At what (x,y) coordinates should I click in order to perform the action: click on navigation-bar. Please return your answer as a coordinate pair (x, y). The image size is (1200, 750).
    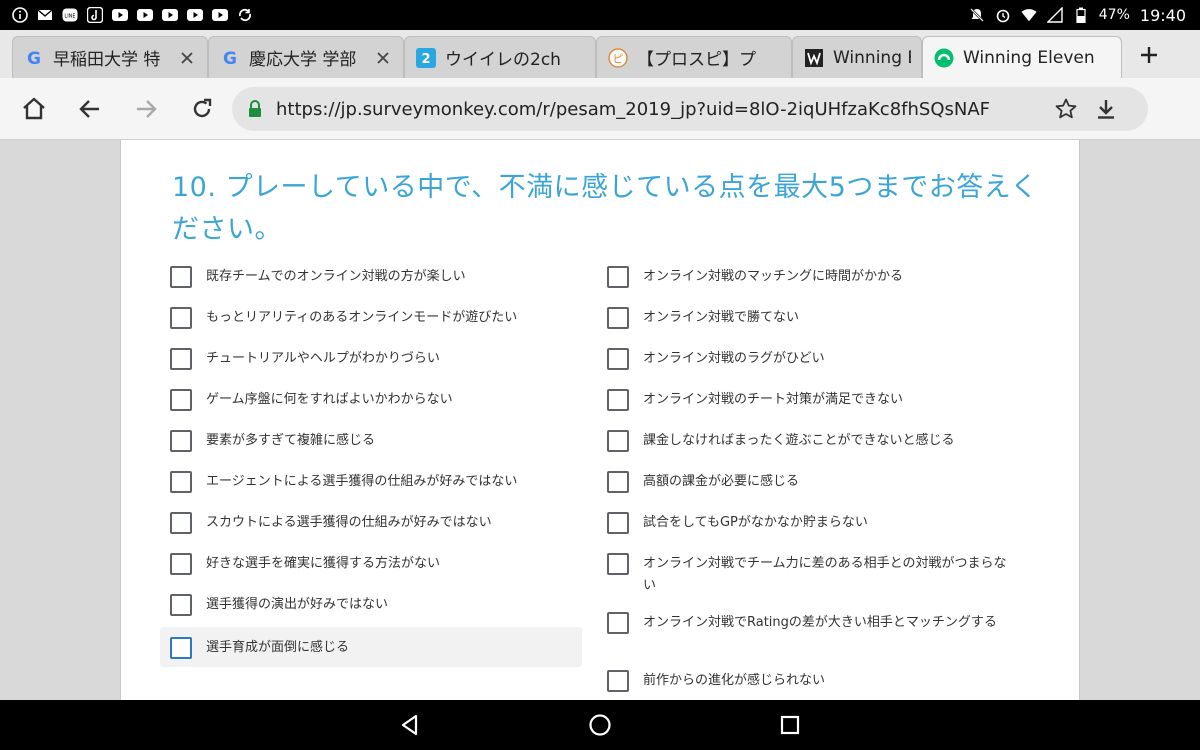
    Looking at the image, I should click on (600, 725).